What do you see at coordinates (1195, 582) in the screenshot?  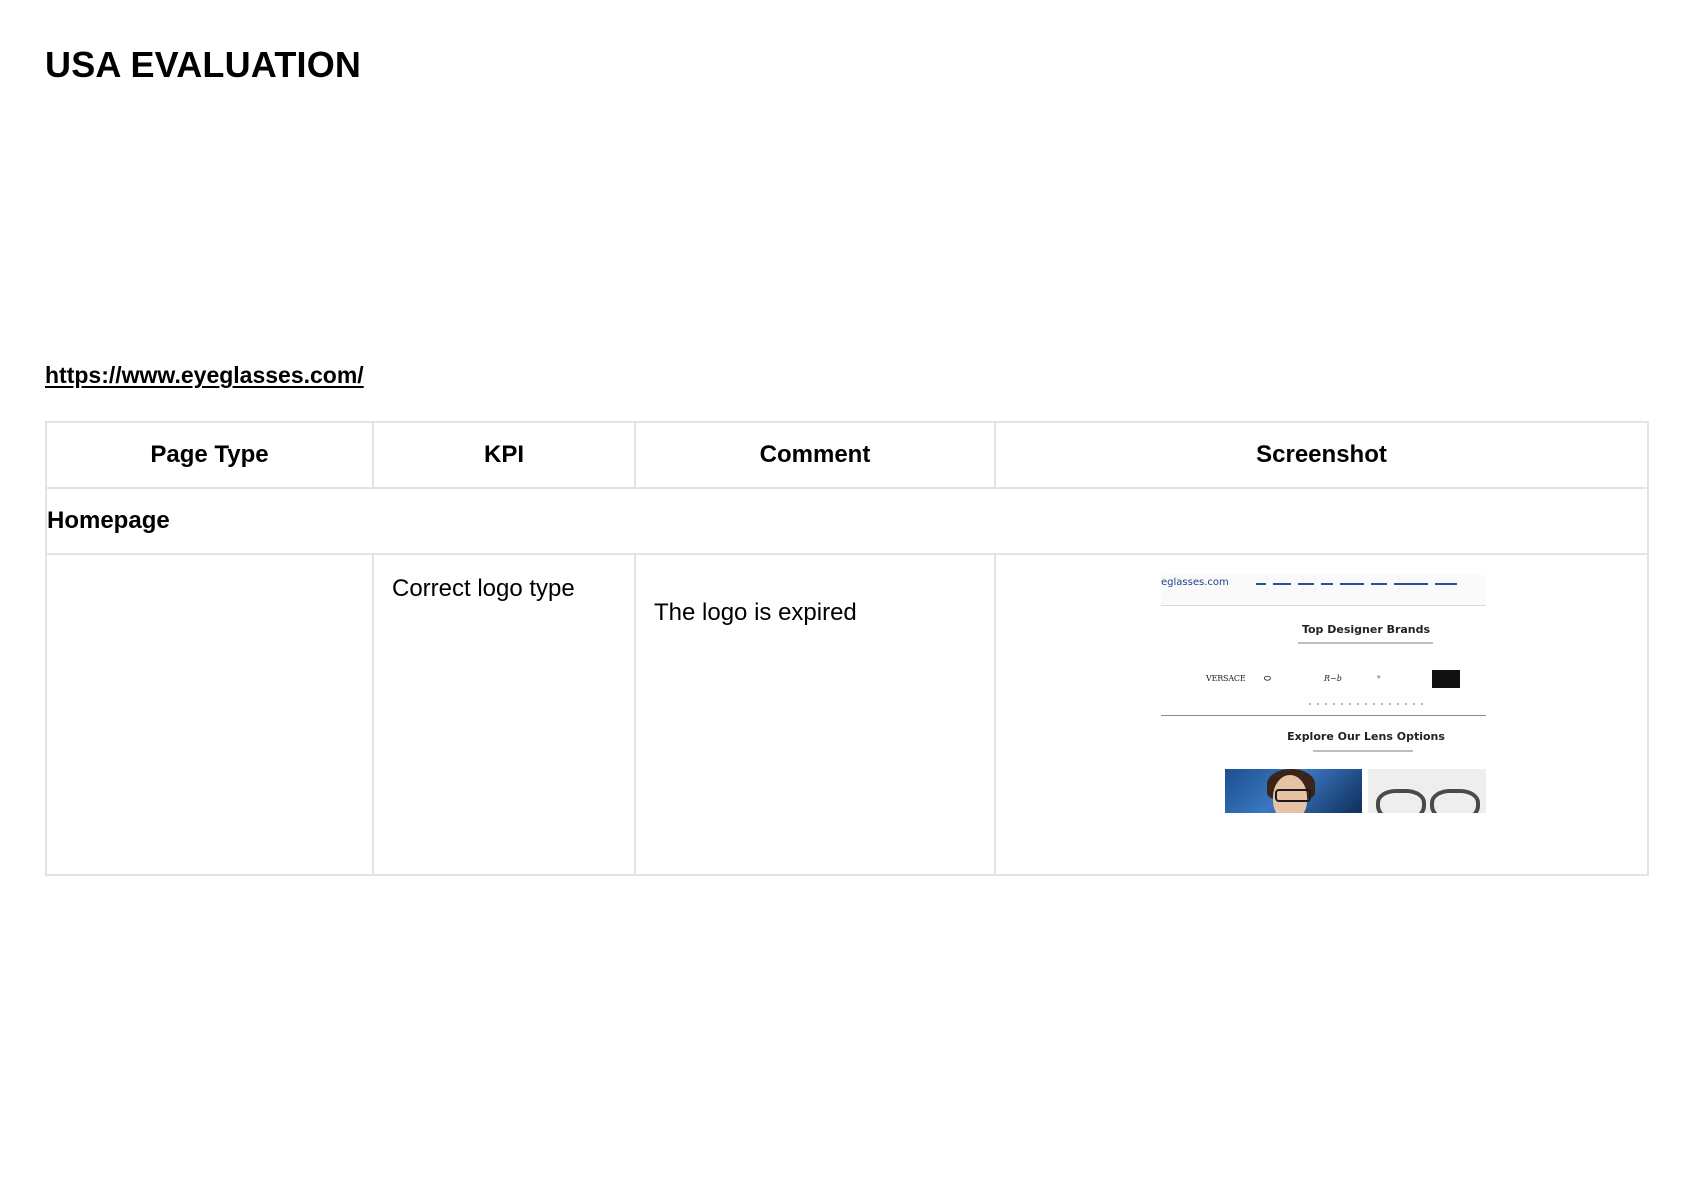 I see `thumbnail-logo: eglasses.com` at bounding box center [1195, 582].